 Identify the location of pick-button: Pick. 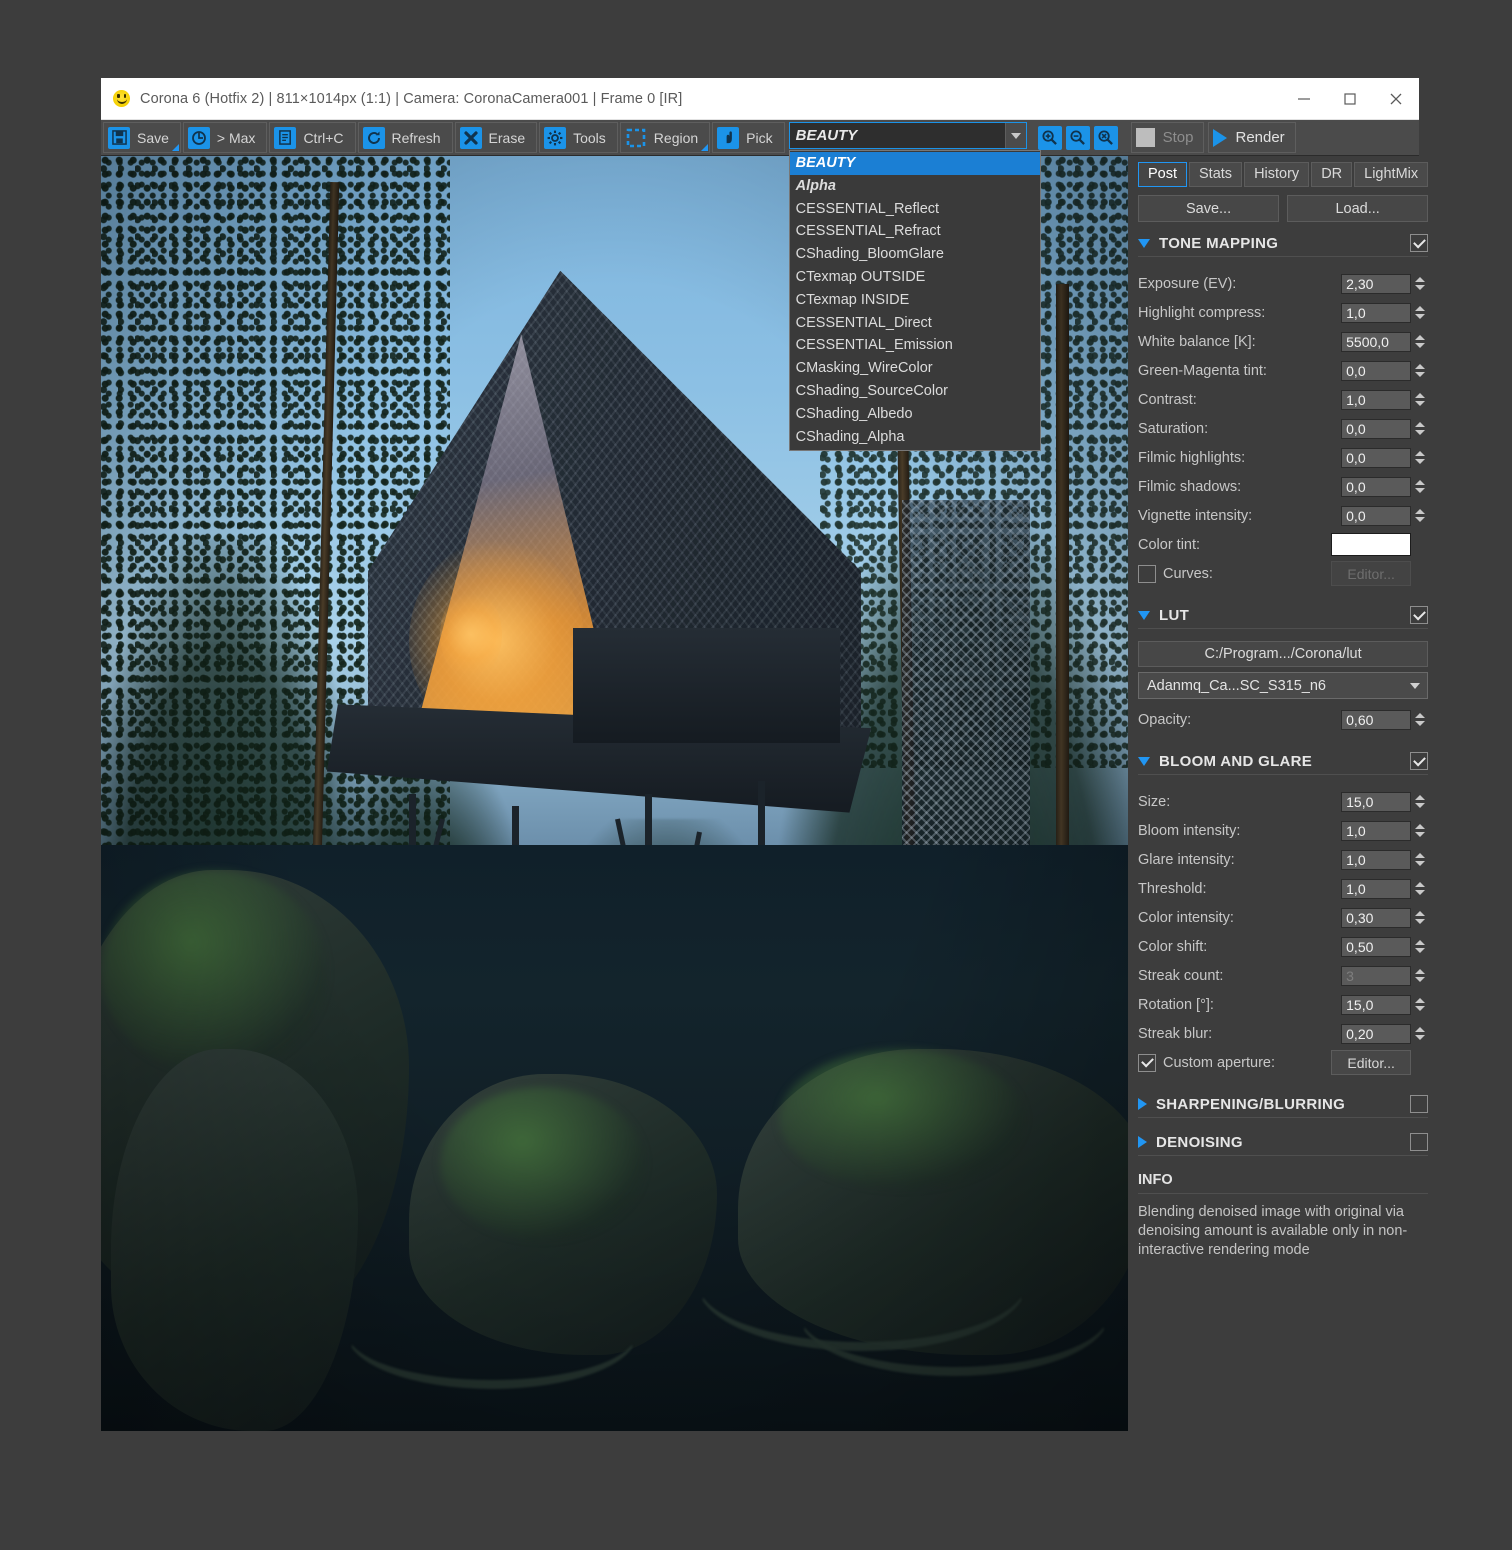
(748, 137).